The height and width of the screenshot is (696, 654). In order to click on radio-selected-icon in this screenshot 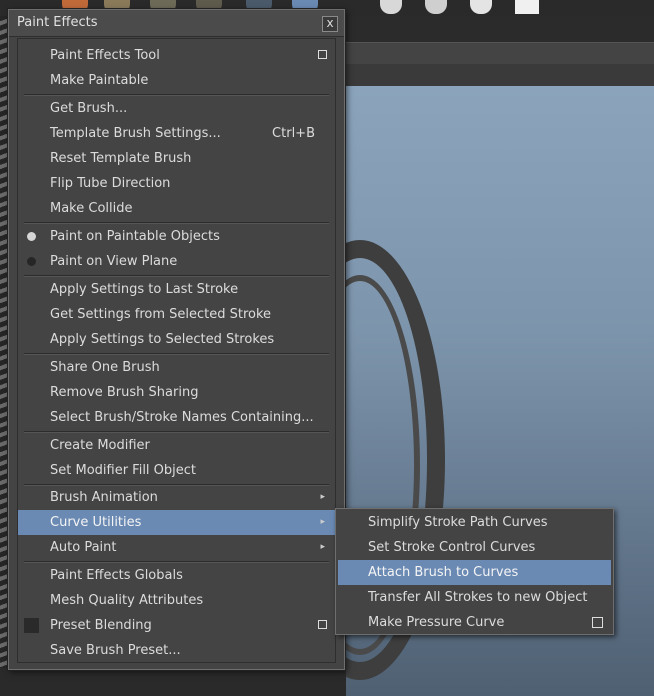, I will do `click(31, 236)`.